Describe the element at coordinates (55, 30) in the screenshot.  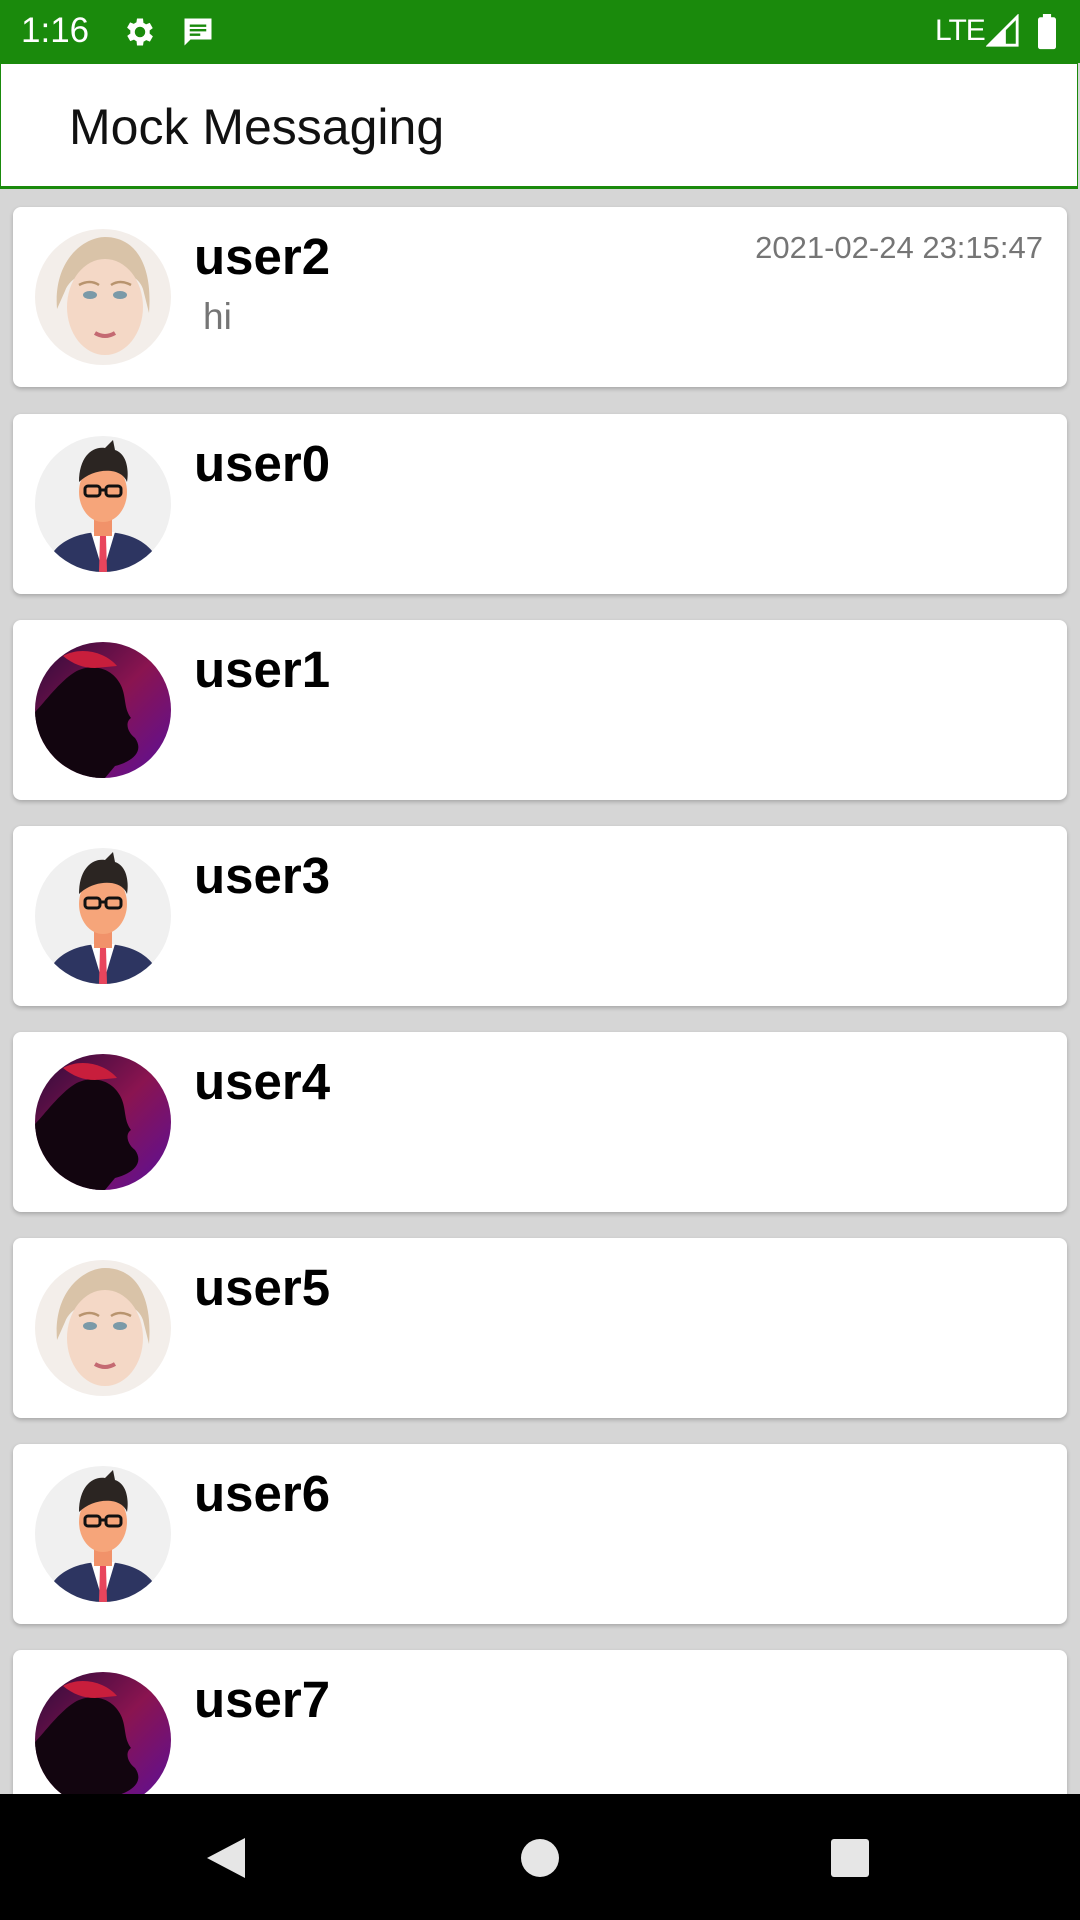
I see `status-time: 1:16` at that location.